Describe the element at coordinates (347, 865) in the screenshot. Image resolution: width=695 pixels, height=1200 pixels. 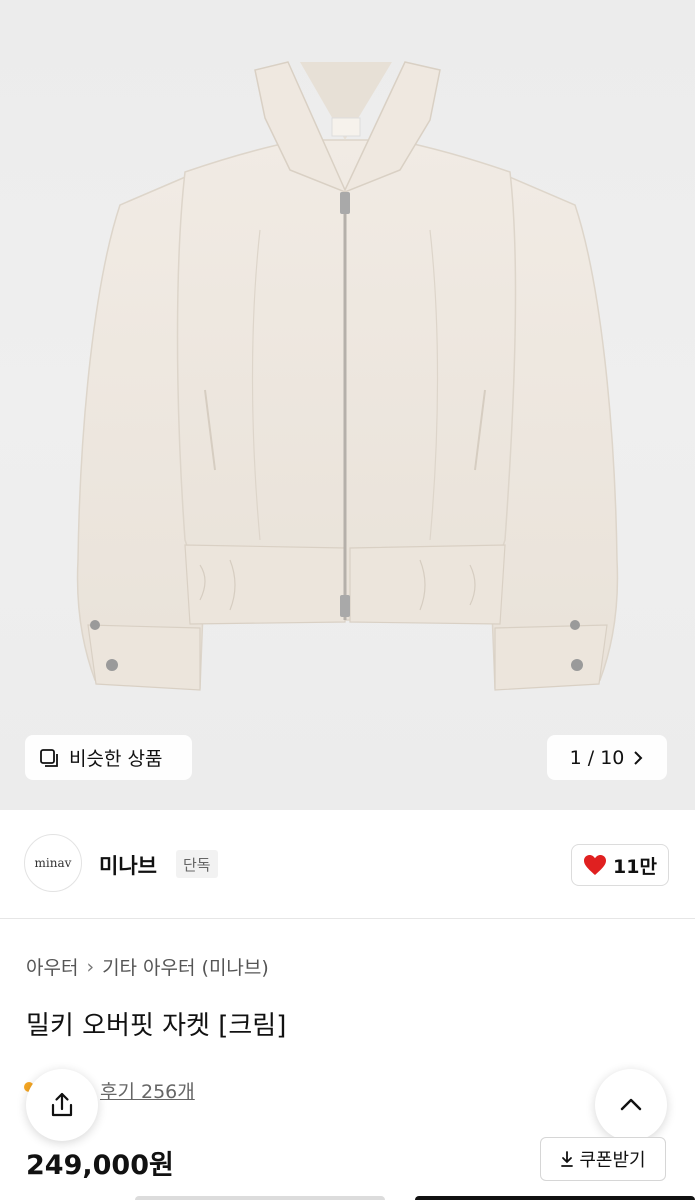
I see `seller-row: minav 미나브 단독 11만` at that location.